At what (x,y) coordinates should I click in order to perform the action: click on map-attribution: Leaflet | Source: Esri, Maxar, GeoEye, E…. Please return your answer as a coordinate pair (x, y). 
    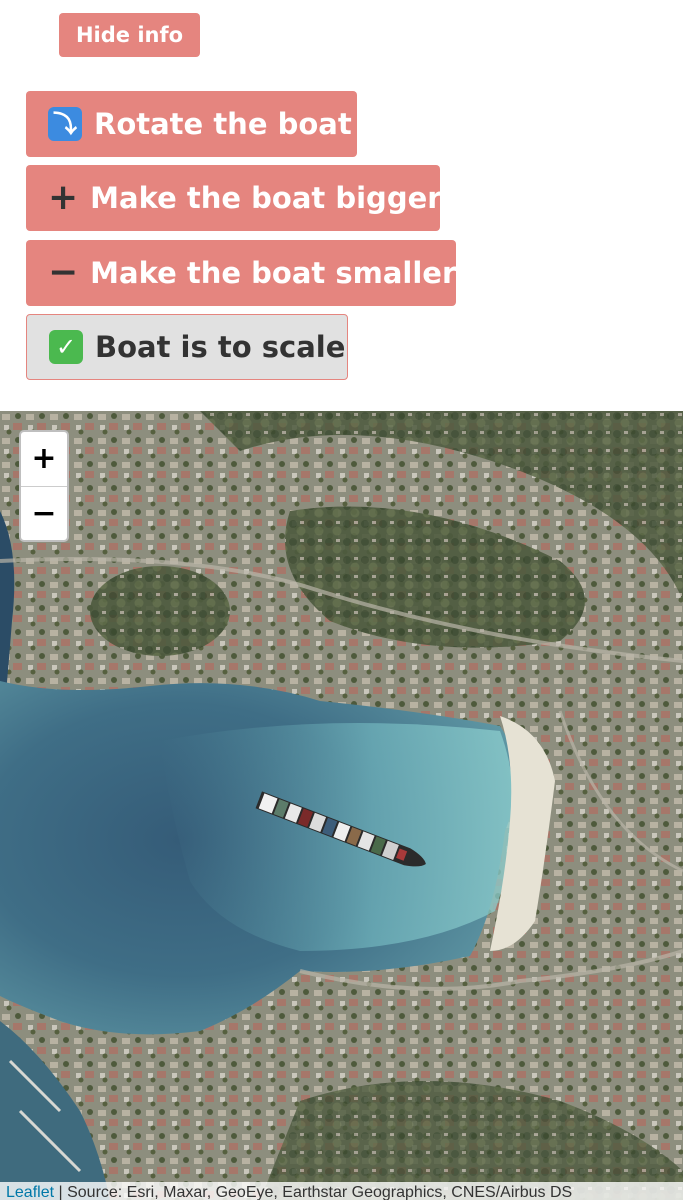
    Looking at the image, I should click on (341, 1191).